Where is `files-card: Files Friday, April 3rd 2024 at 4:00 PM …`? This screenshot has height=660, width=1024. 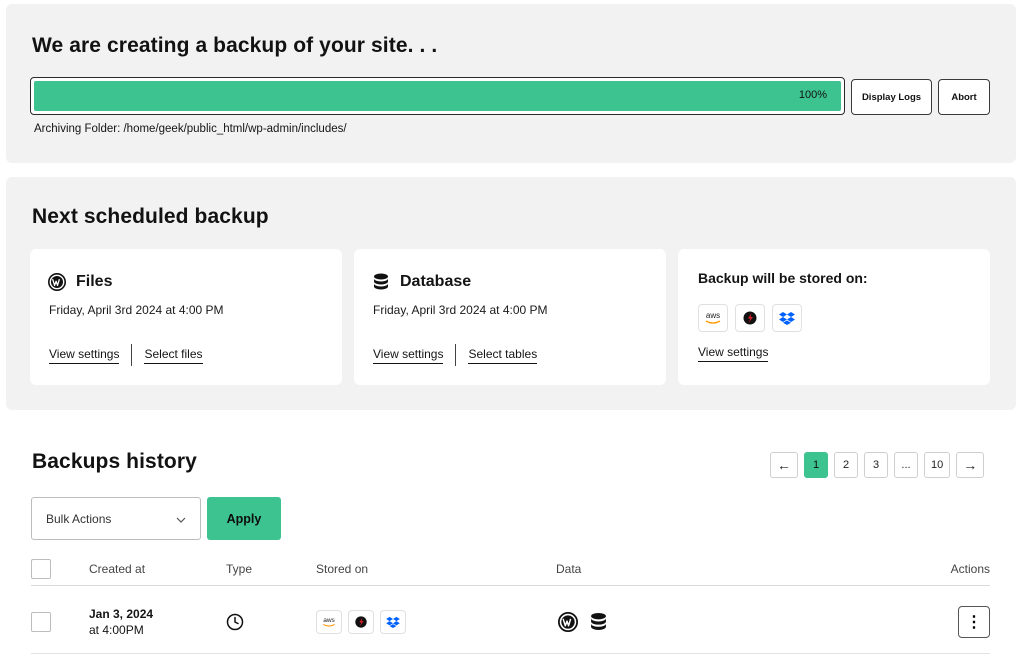 files-card: Files Friday, April 3rd 2024 at 4:00 PM … is located at coordinates (186, 317).